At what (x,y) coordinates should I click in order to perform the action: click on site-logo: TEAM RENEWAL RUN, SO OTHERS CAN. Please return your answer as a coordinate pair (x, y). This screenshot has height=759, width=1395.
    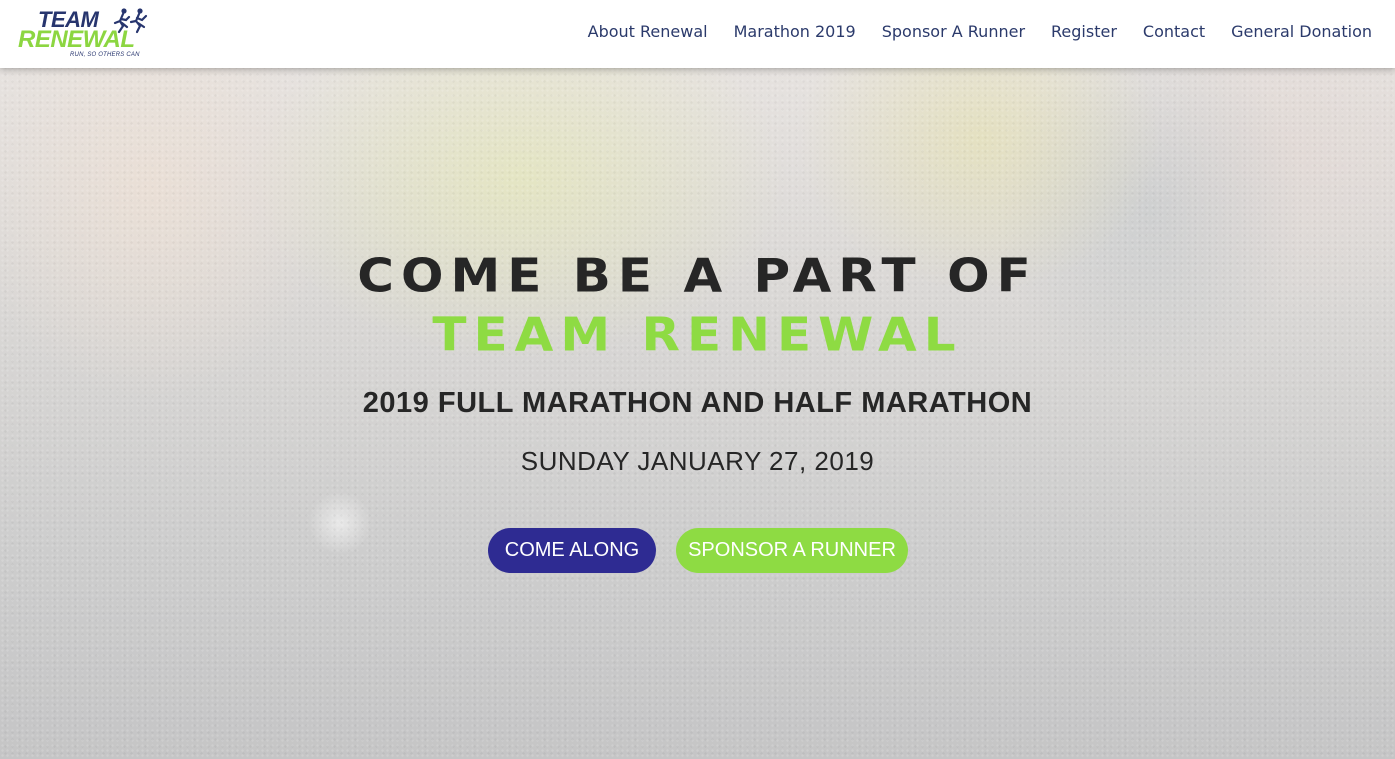
    Looking at the image, I should click on (84, 34).